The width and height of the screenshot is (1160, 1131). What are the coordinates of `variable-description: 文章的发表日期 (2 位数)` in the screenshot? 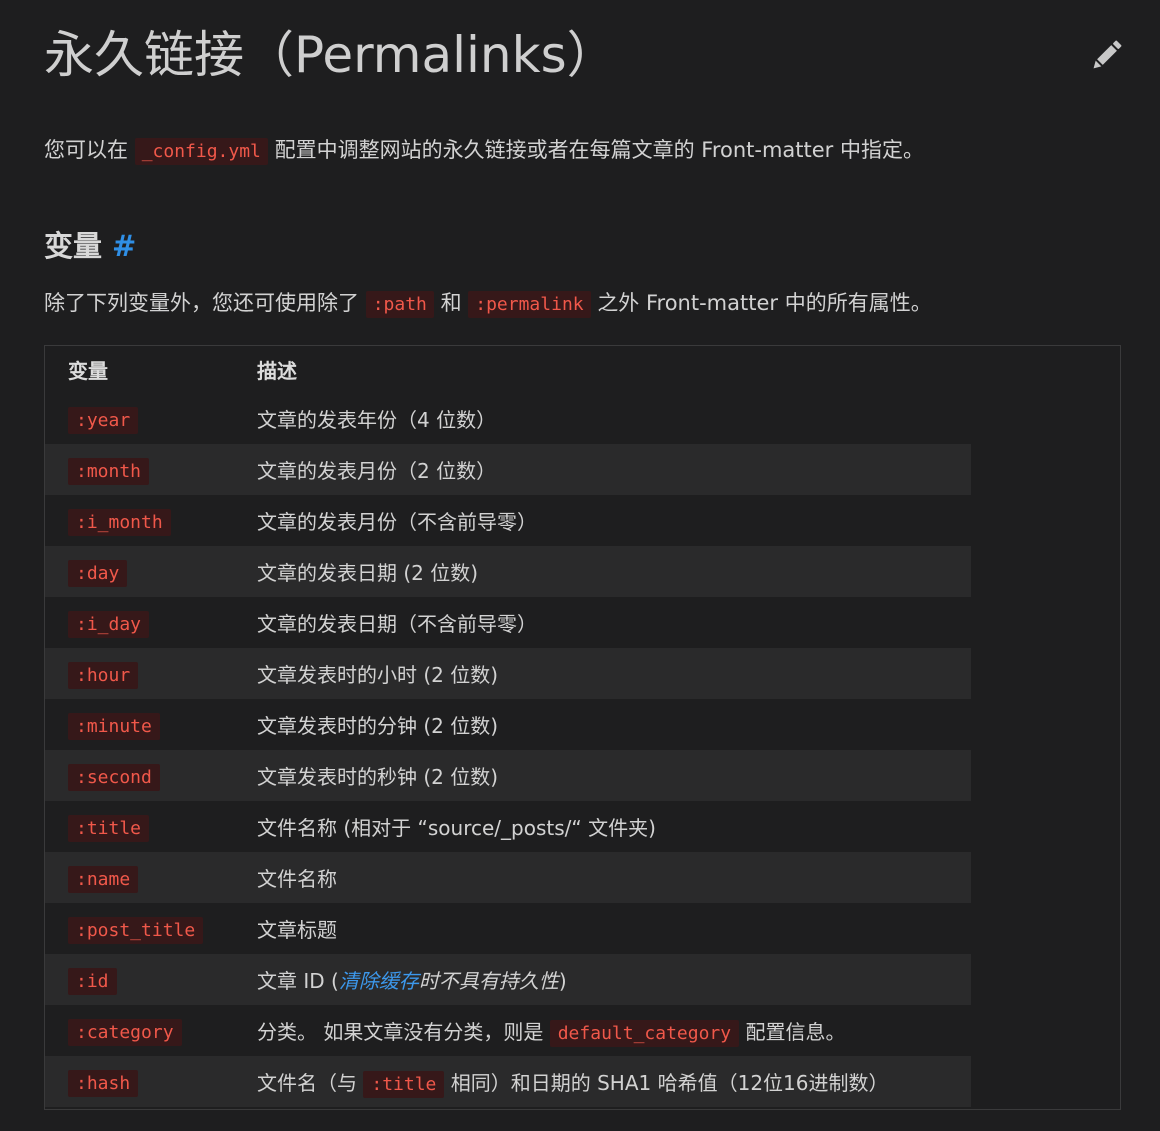 It's located at (368, 573).